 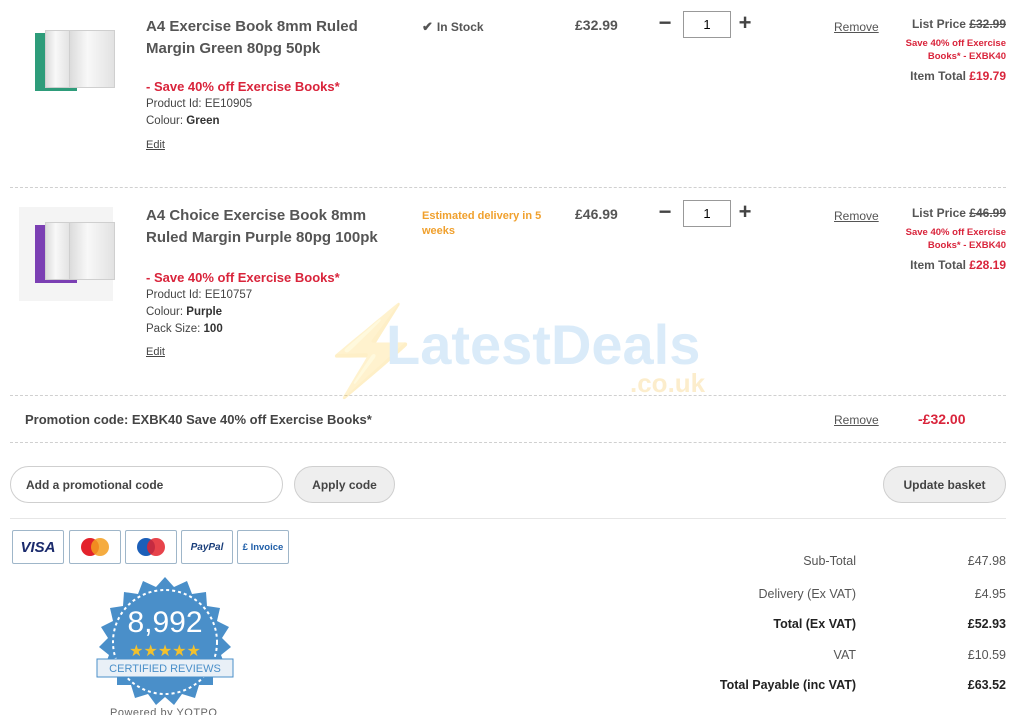 What do you see at coordinates (844, 655) in the screenshot?
I see `vat-label: VAT` at bounding box center [844, 655].